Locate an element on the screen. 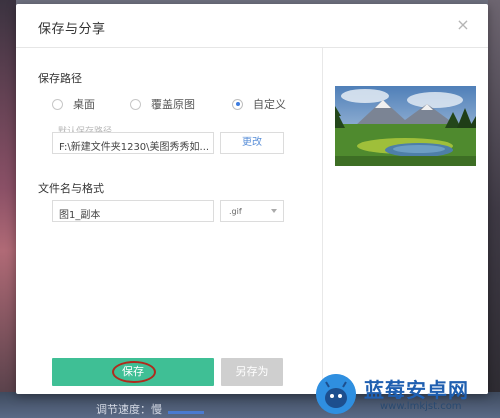  image-preview is located at coordinates (405, 126).